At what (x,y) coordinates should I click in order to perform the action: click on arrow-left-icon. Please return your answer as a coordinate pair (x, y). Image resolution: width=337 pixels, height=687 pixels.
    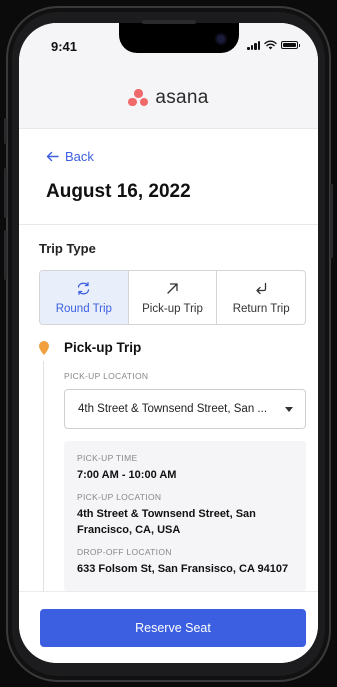
    Looking at the image, I should click on (52, 156).